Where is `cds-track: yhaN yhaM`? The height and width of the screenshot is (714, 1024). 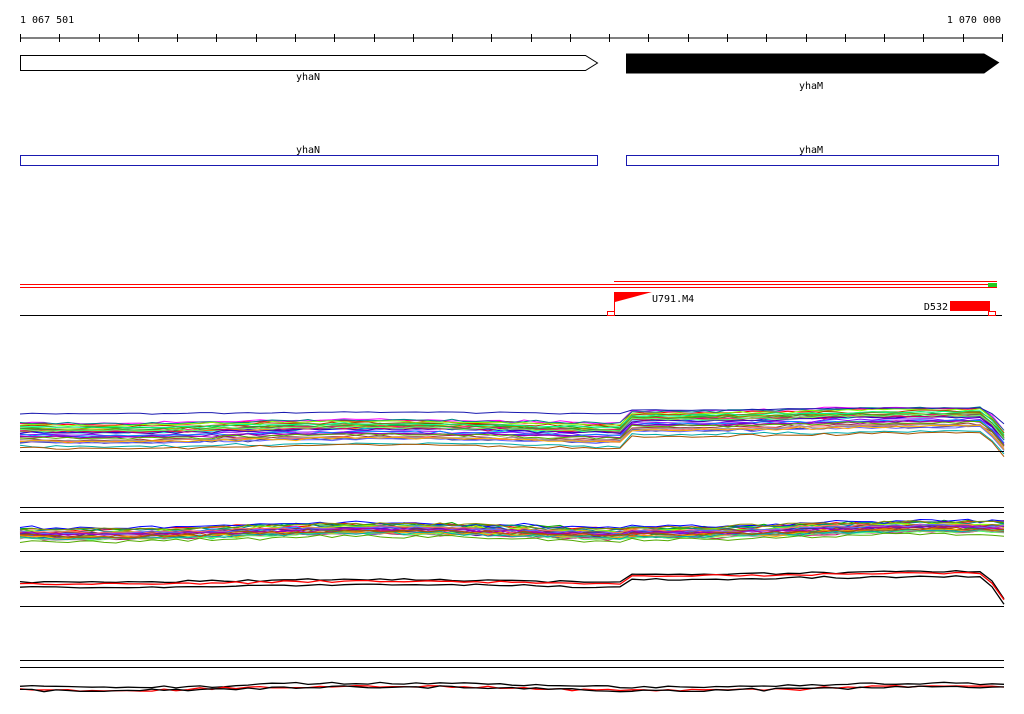 cds-track: yhaN yhaM is located at coordinates (509, 155).